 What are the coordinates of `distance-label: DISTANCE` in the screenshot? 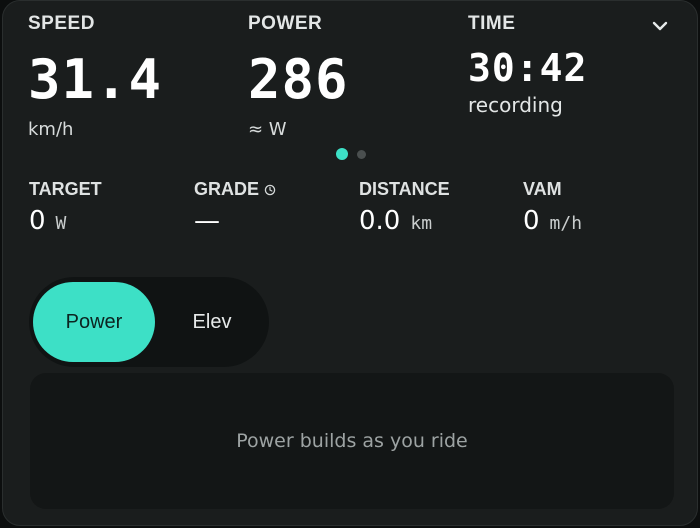 It's located at (404, 189).